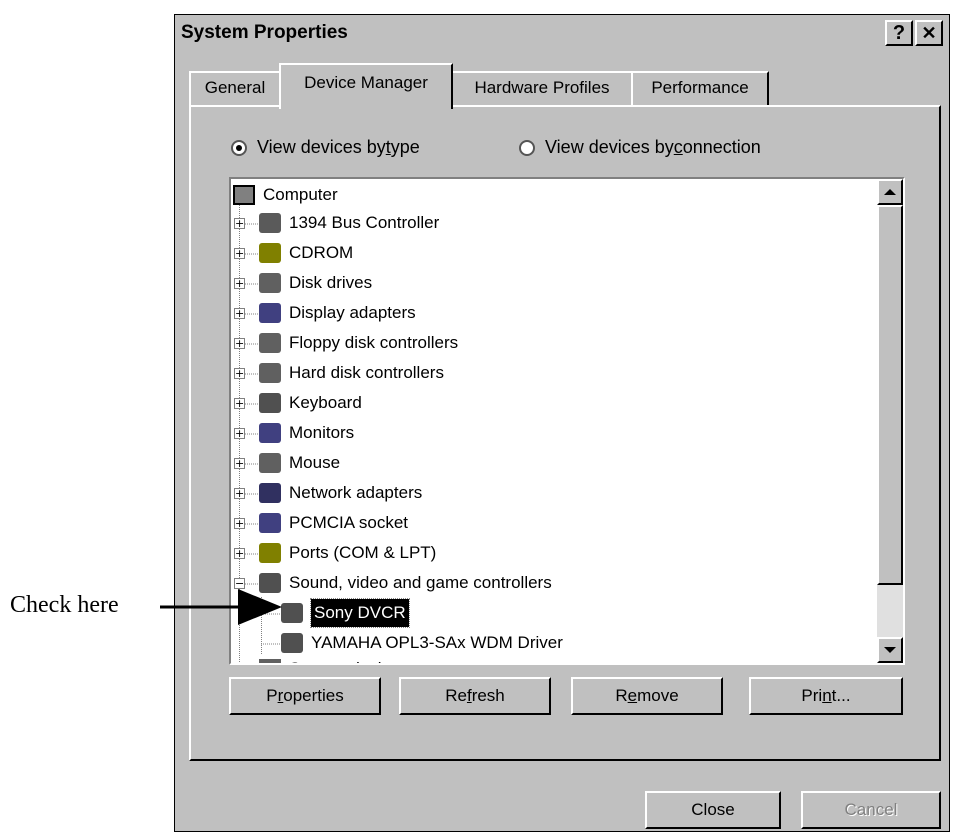 The image size is (956, 834). What do you see at coordinates (270, 661) in the screenshot?
I see `system-devices-icon` at bounding box center [270, 661].